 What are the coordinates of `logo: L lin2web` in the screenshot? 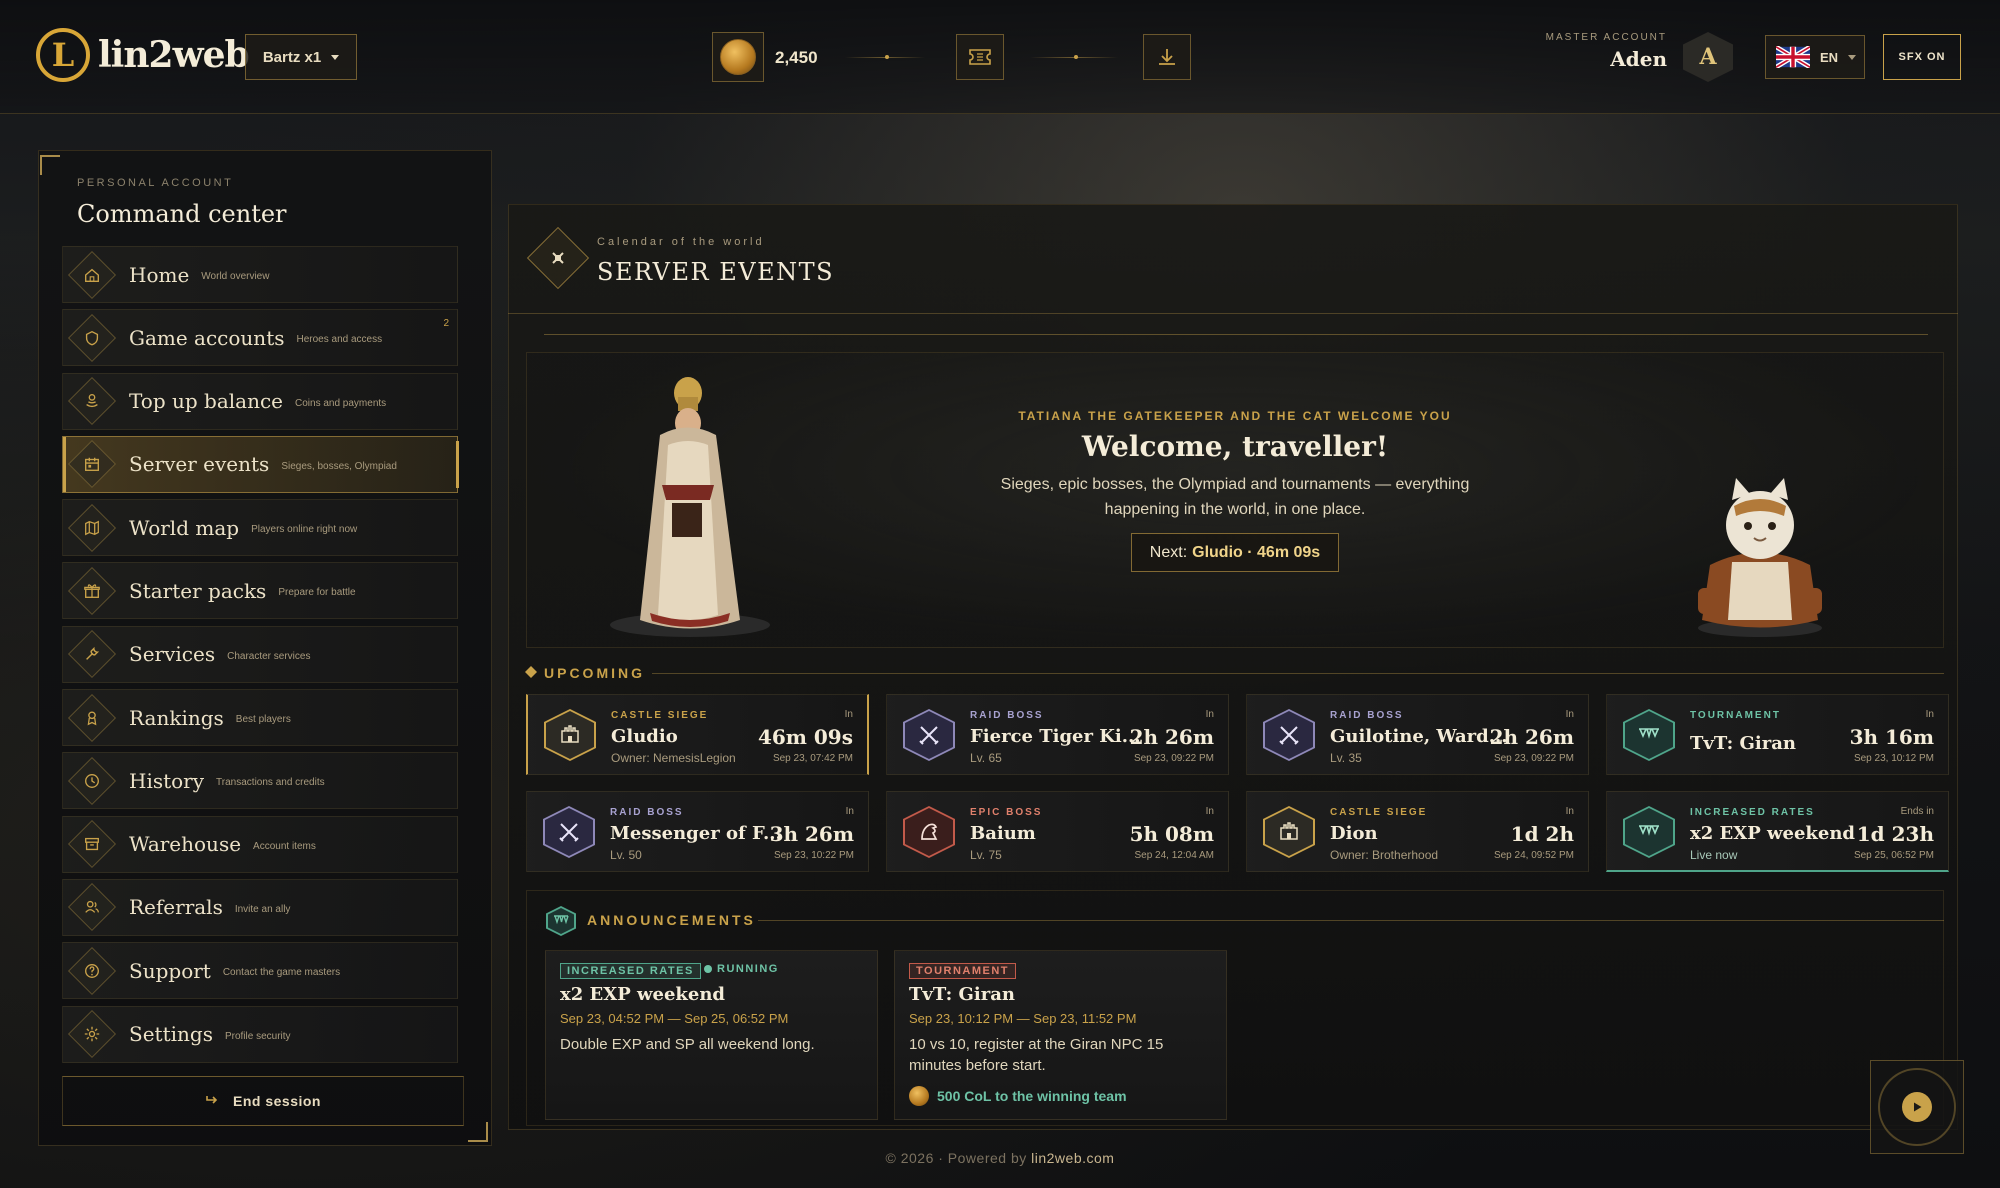 It's located at (143, 55).